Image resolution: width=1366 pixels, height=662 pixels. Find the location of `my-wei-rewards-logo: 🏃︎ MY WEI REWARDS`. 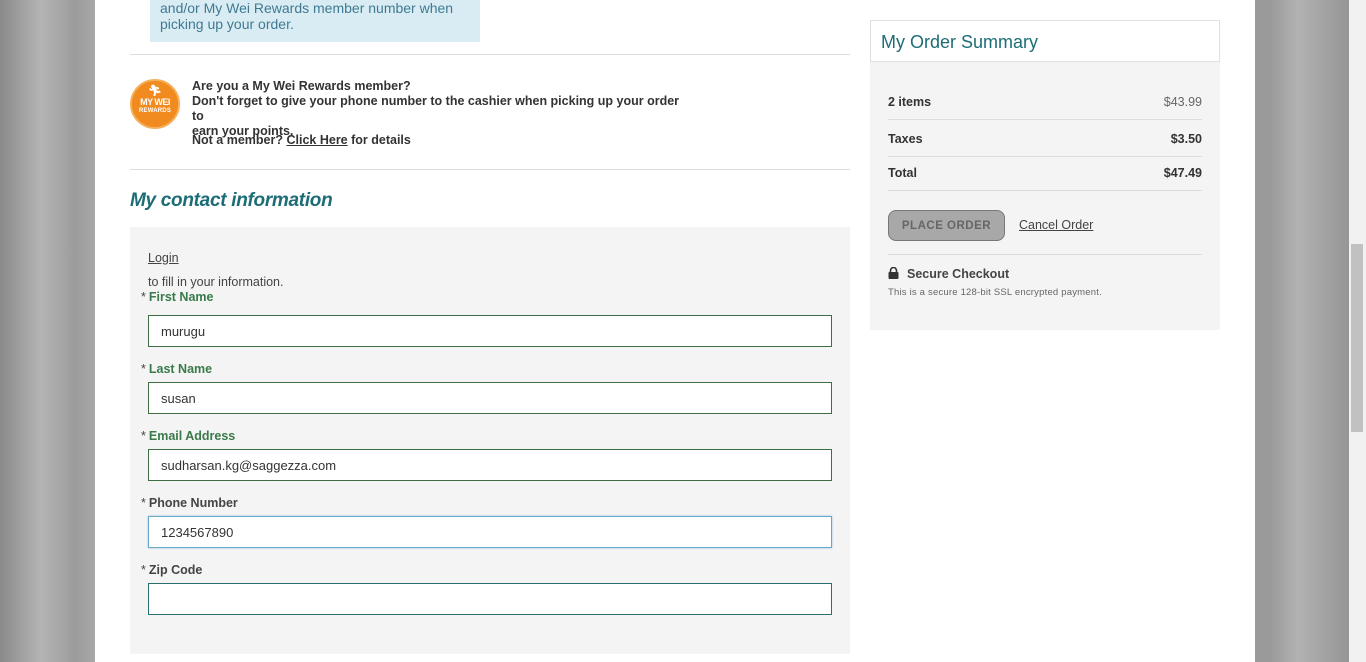

my-wei-rewards-logo: 🏃︎ MY WEI REWARDS is located at coordinates (155, 104).